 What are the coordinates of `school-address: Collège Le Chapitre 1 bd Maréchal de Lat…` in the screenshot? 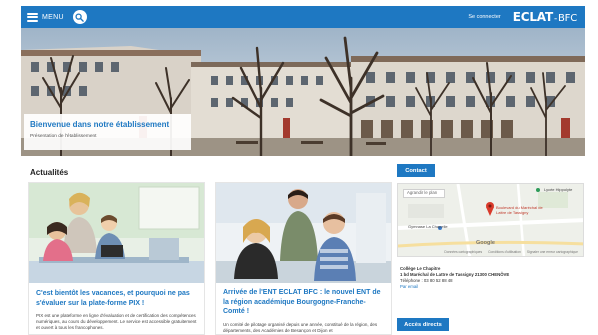 It's located at (492, 278).